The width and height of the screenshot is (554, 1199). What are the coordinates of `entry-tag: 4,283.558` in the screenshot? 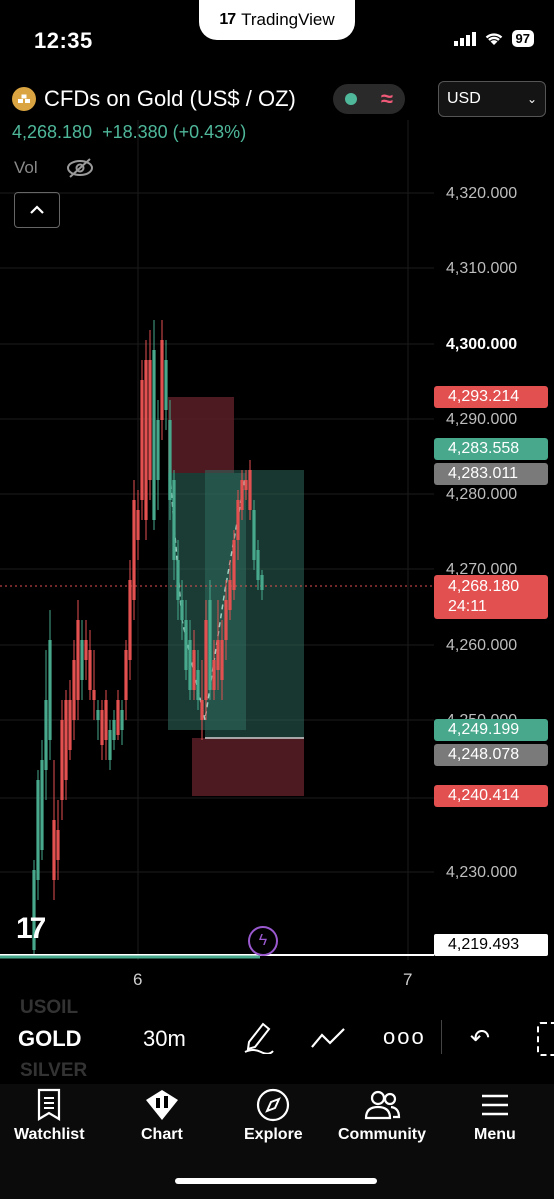 It's located at (491, 449).